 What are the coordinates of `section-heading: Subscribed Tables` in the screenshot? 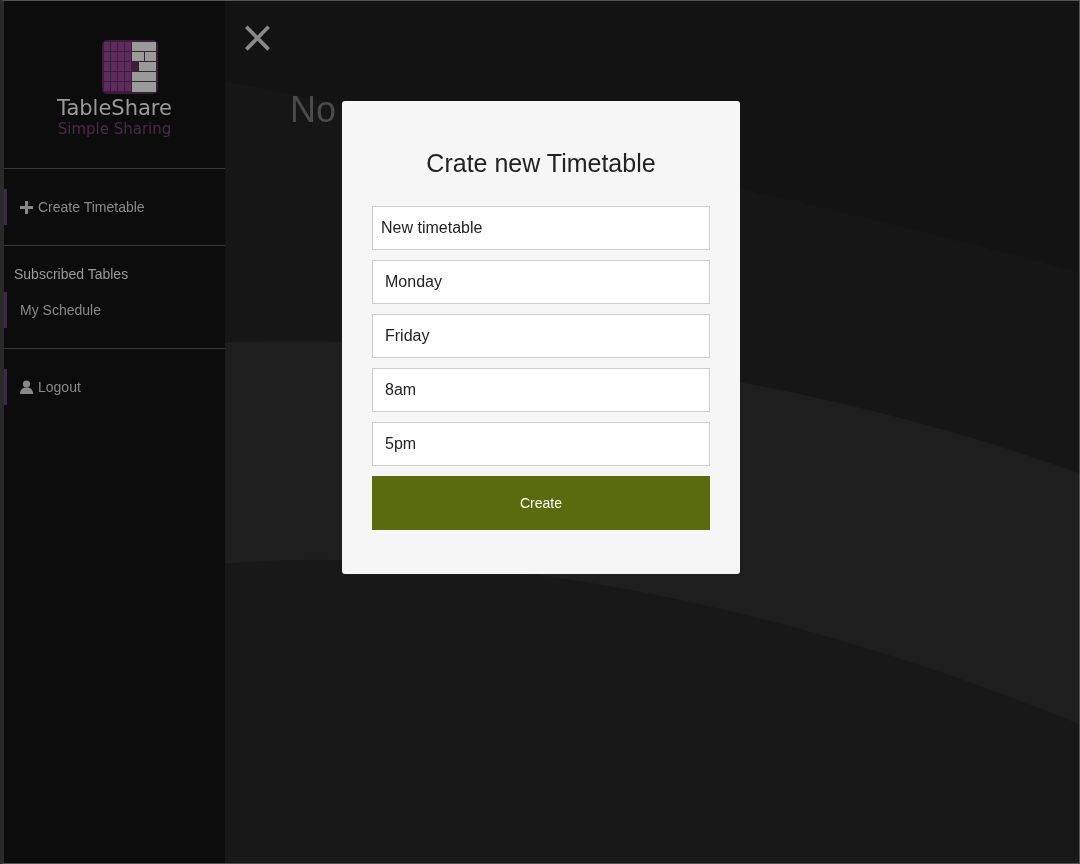 It's located at (71, 275).